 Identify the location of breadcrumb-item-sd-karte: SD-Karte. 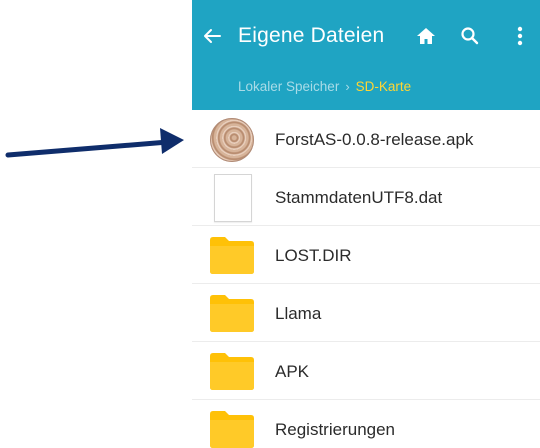
(384, 86).